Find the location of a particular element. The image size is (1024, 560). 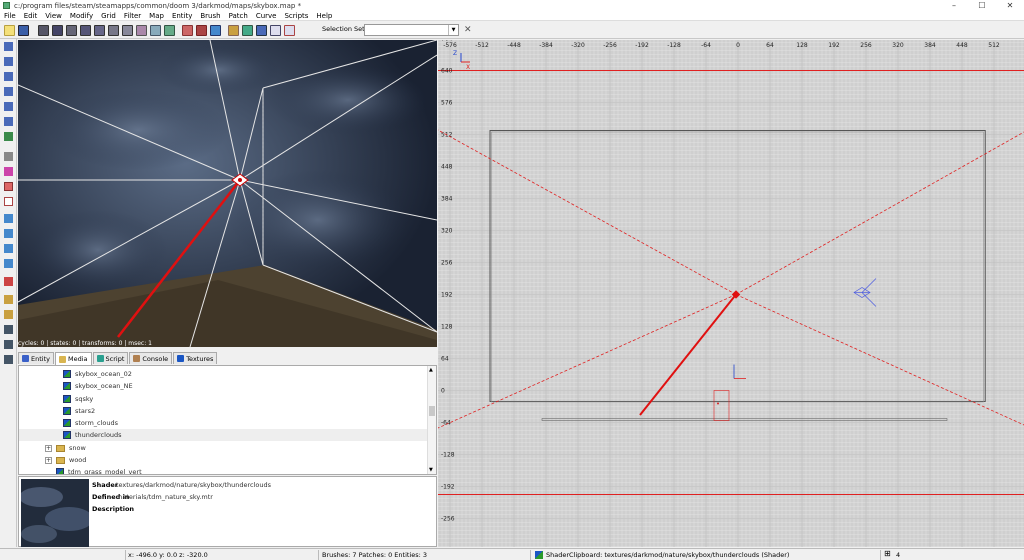

menu-view: View is located at coordinates (53, 15).